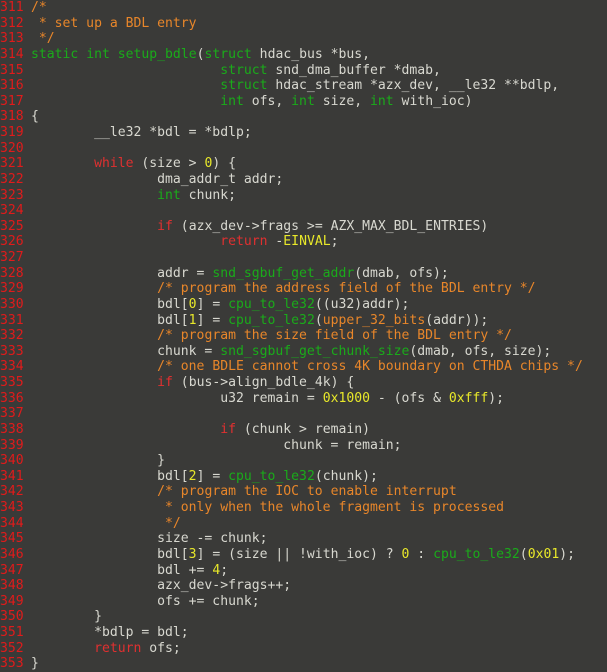 The width and height of the screenshot is (607, 672). Describe the element at coordinates (318, 320) in the screenshot. I see `code-token-plain: (` at that location.